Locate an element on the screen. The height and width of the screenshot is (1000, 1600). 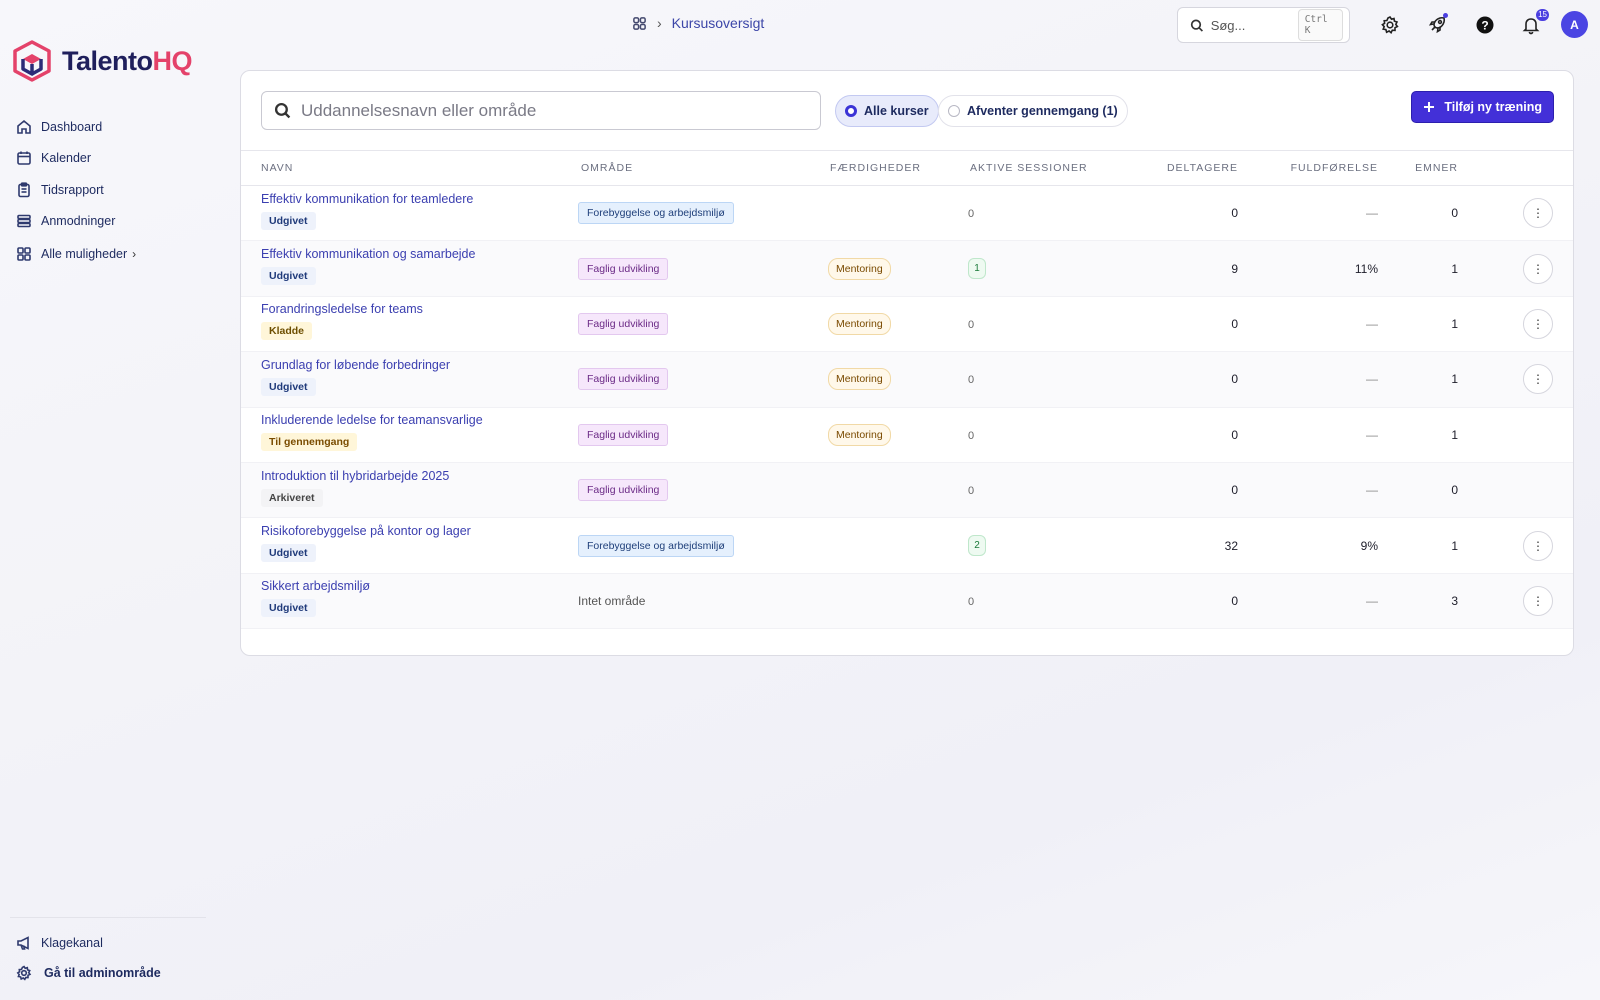
column-header-active-sessions: Aktive sessioner is located at coordinates (1048, 168).